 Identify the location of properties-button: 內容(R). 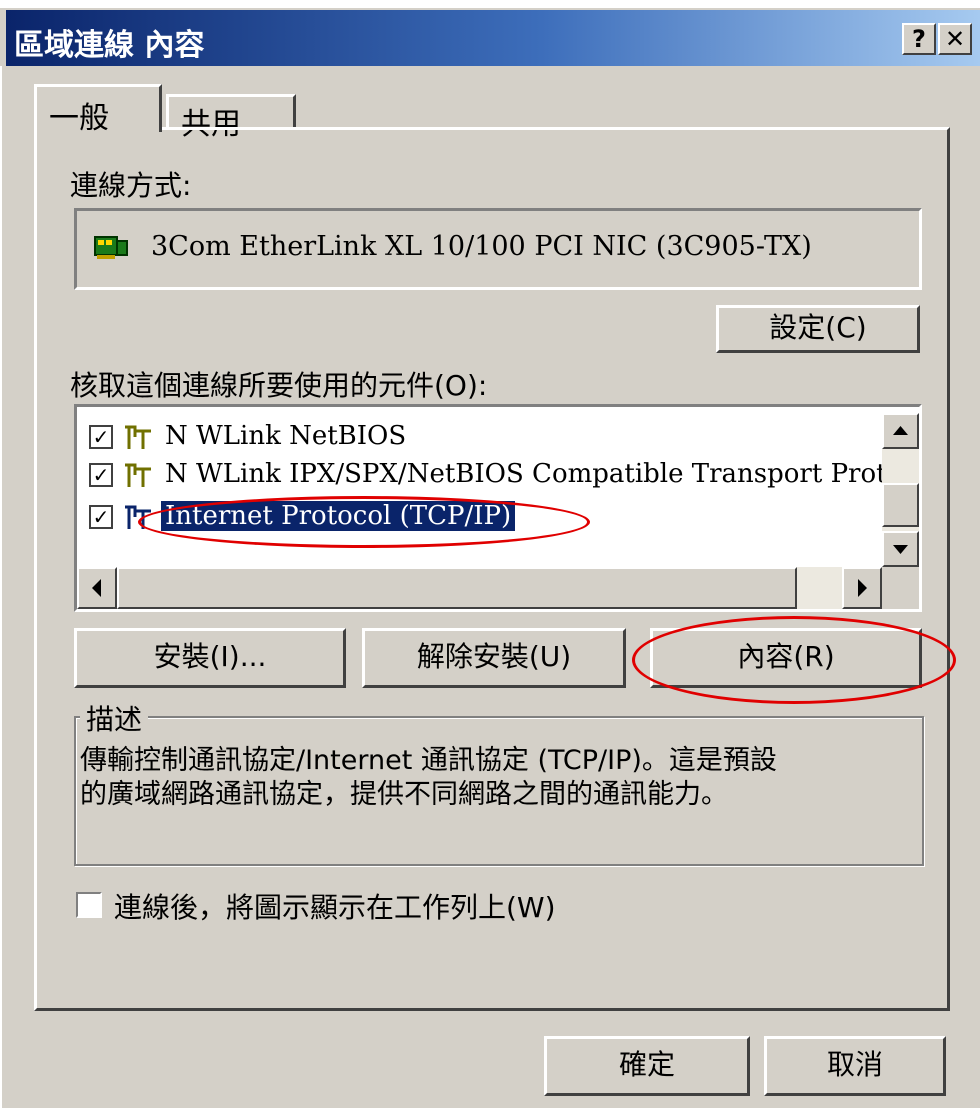
(786, 658).